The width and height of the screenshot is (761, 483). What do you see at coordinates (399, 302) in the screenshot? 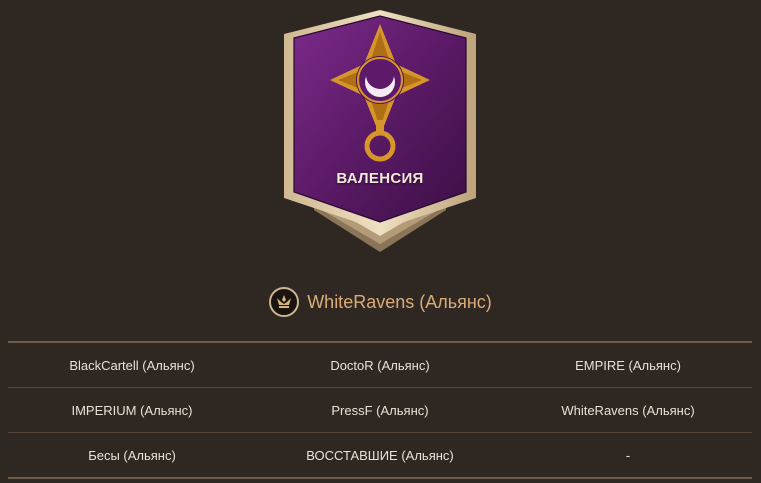
I see `owner-name: WhiteRavens (Альянс)` at bounding box center [399, 302].